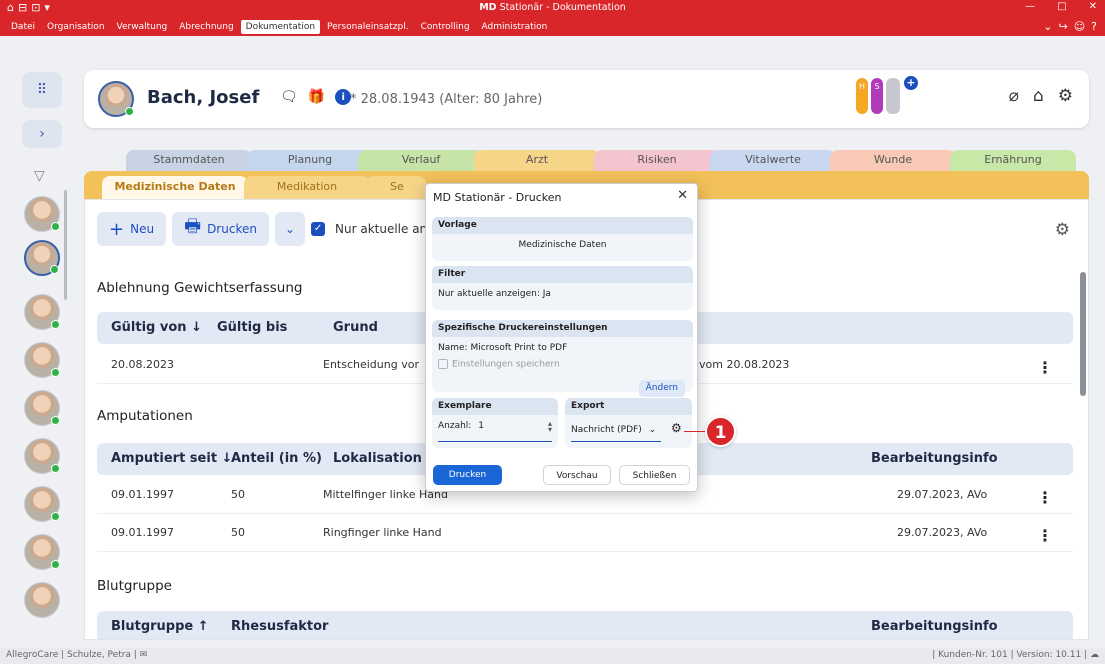 This screenshot has width=1105, height=664. I want to click on expand-sidebar-button: ›, so click(42, 134).